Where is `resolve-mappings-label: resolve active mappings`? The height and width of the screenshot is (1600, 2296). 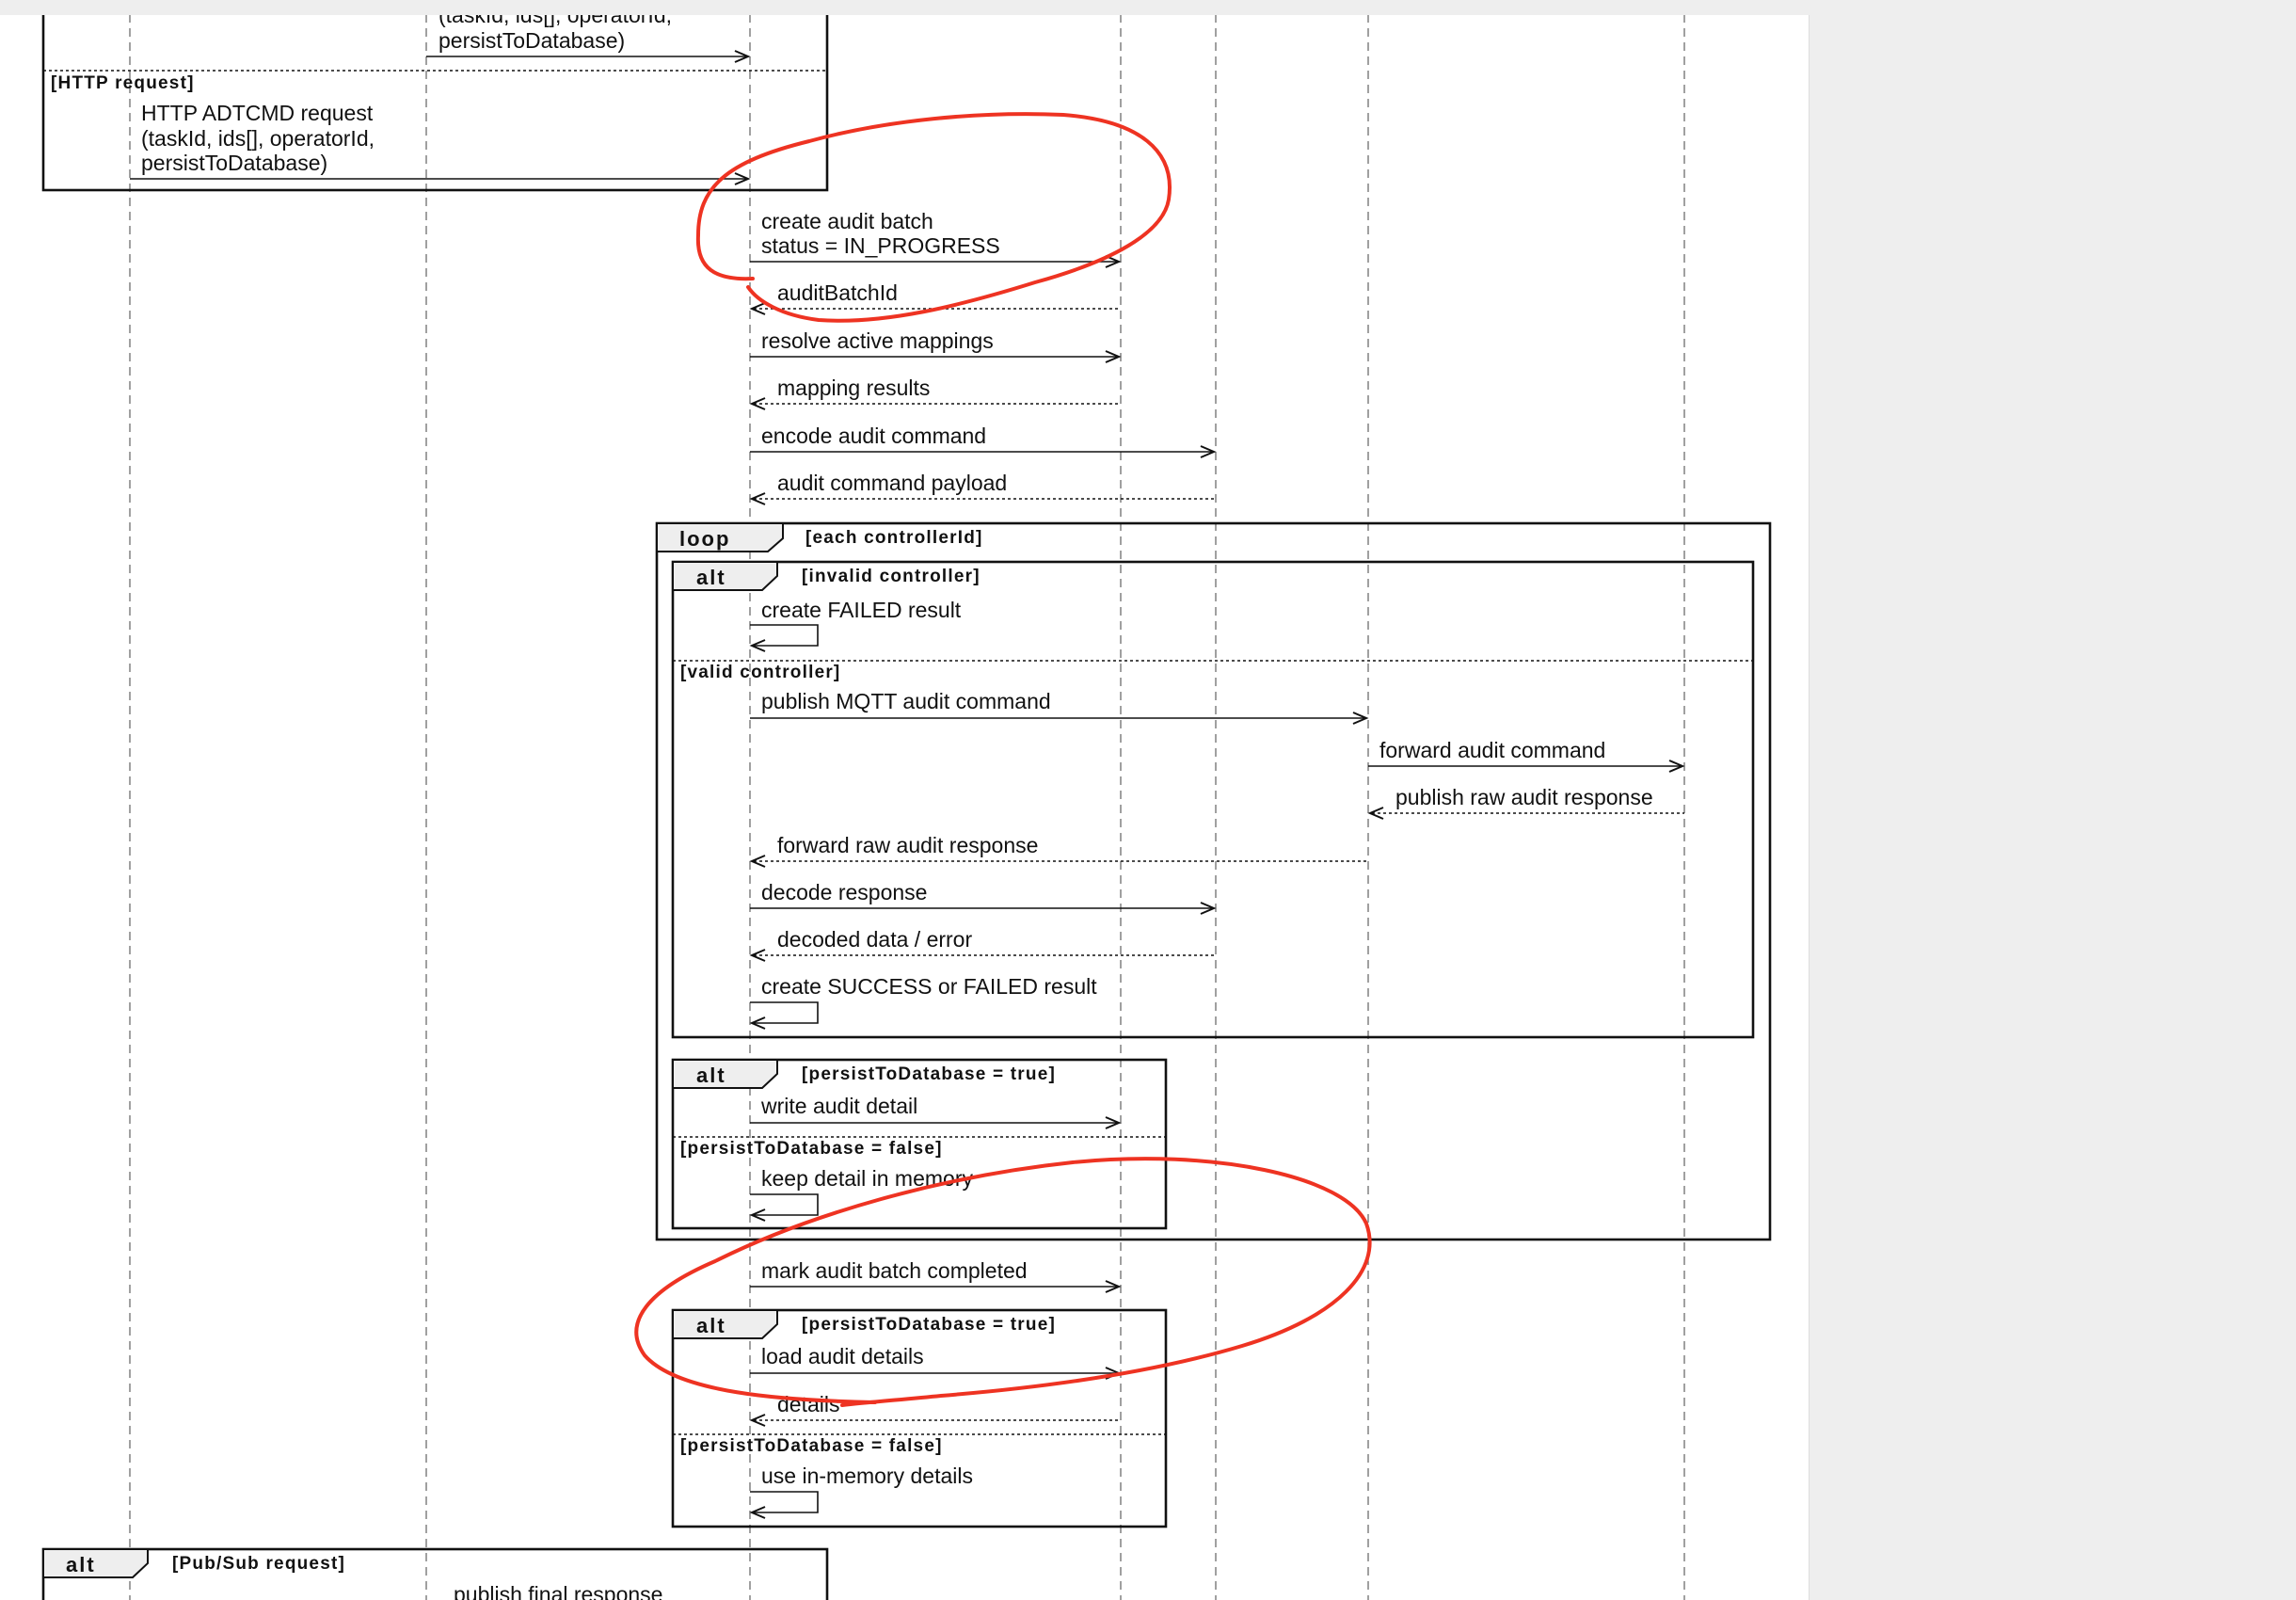
resolve-mappings-label: resolve active mappings is located at coordinates (877, 340).